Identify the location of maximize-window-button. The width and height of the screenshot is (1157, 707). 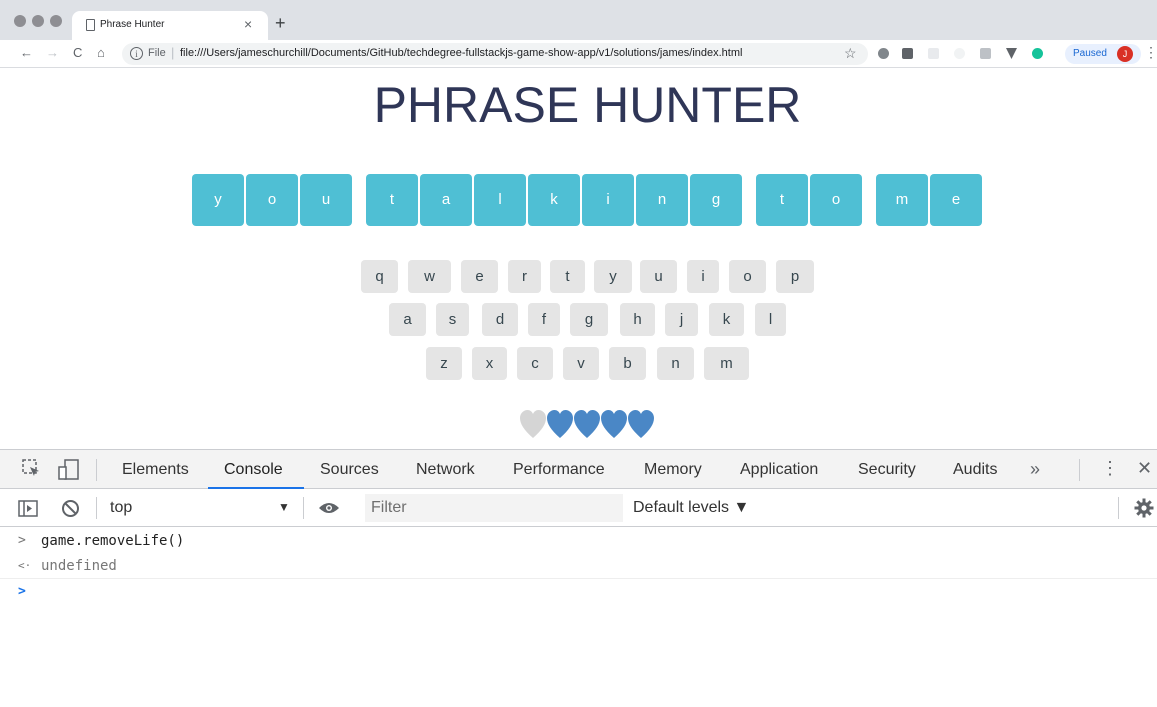
(56, 21).